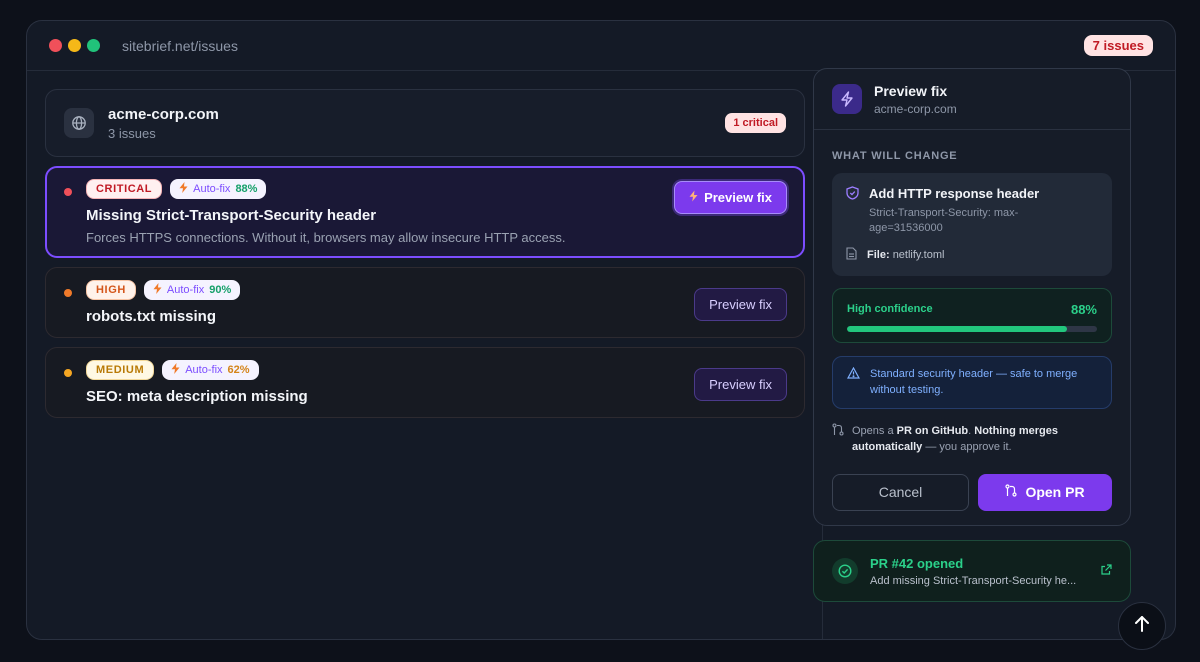 The height and width of the screenshot is (662, 1200). What do you see at coordinates (120, 370) in the screenshot?
I see `severity-tag: MEDIUM` at bounding box center [120, 370].